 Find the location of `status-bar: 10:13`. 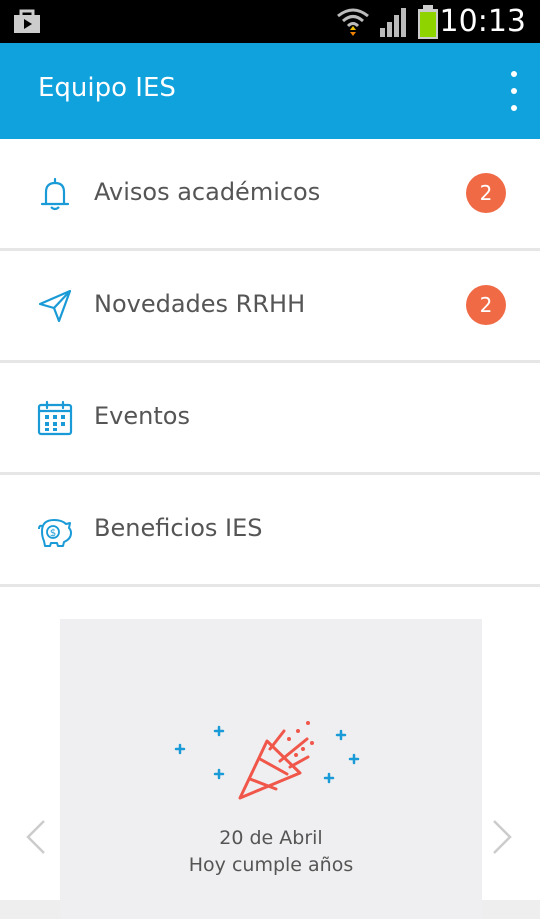

status-bar: 10:13 is located at coordinates (270, 21).